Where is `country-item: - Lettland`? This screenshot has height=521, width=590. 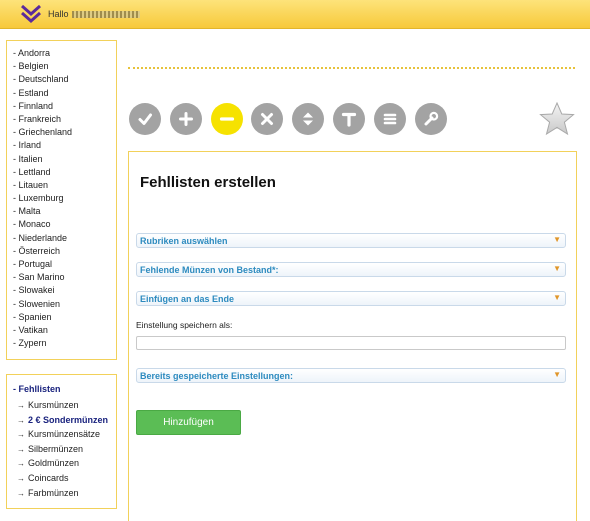 country-item: - Lettland is located at coordinates (64, 172).